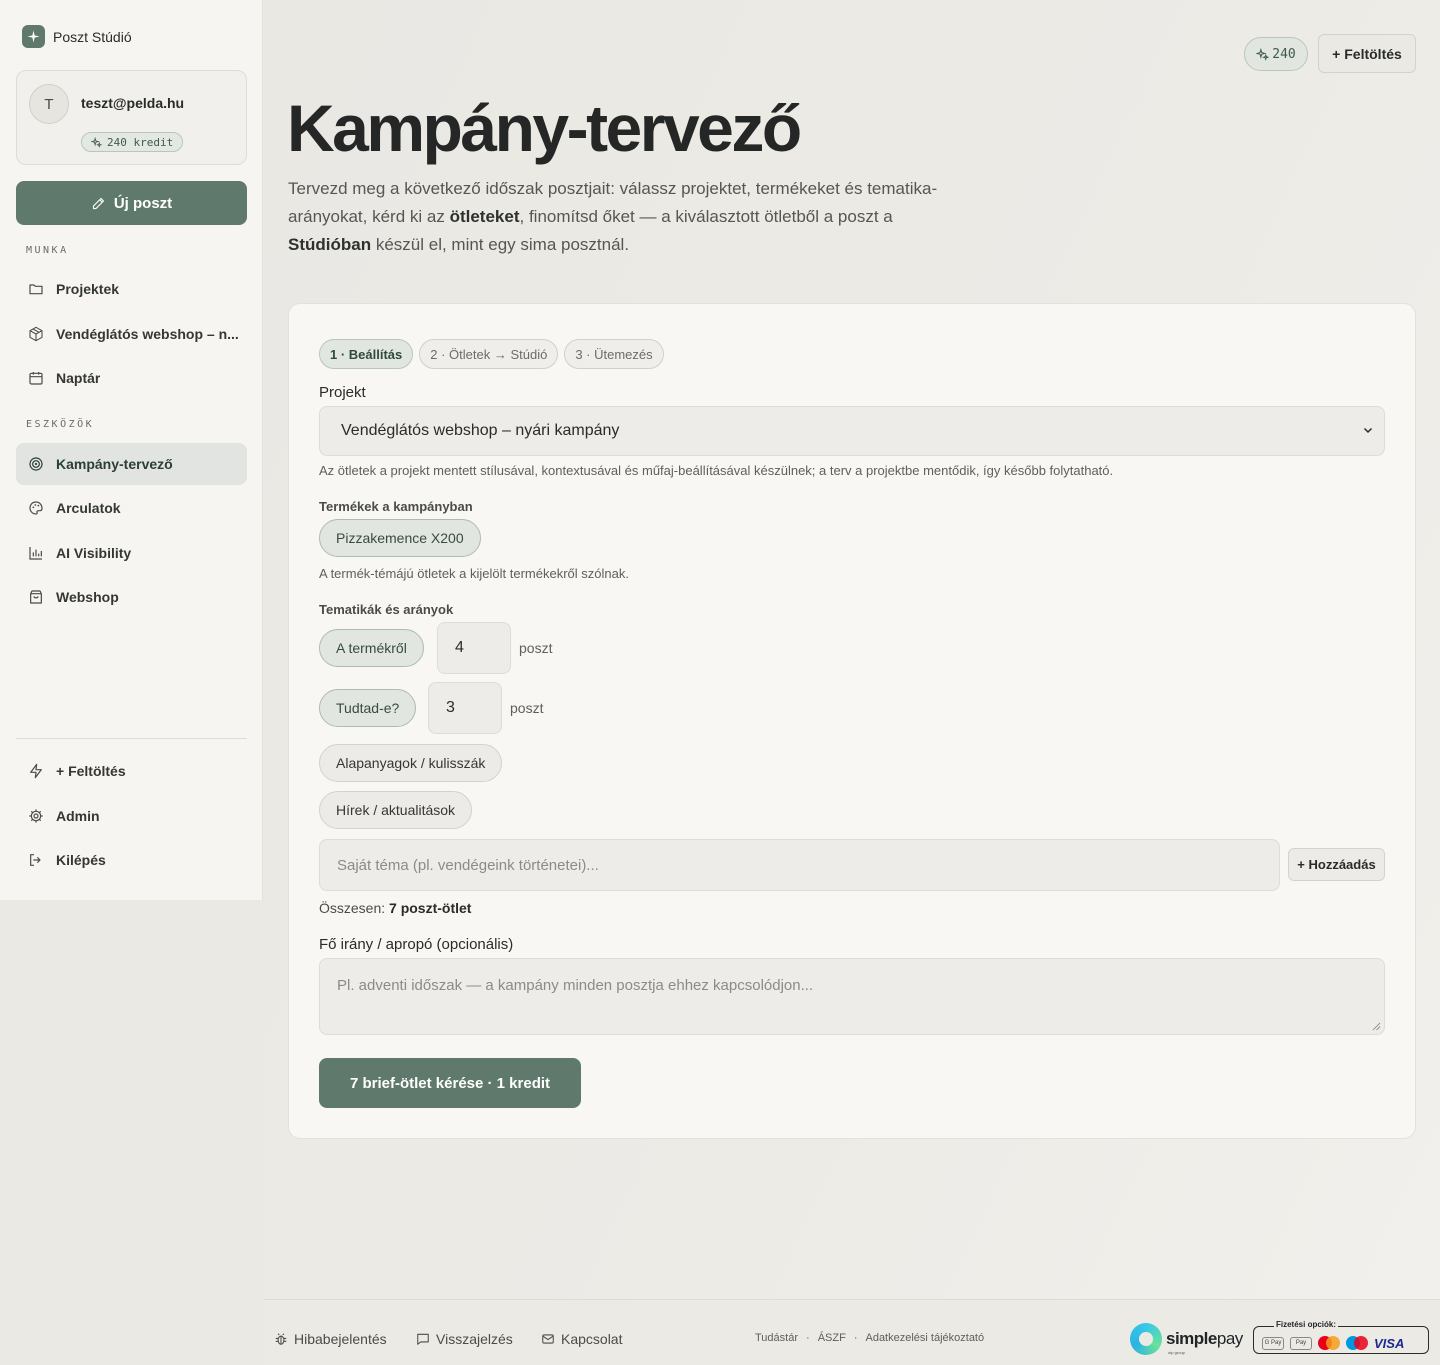 The width and height of the screenshot is (1440, 1365). I want to click on sidebar-item-label: Kampány-tervező, so click(114, 464).